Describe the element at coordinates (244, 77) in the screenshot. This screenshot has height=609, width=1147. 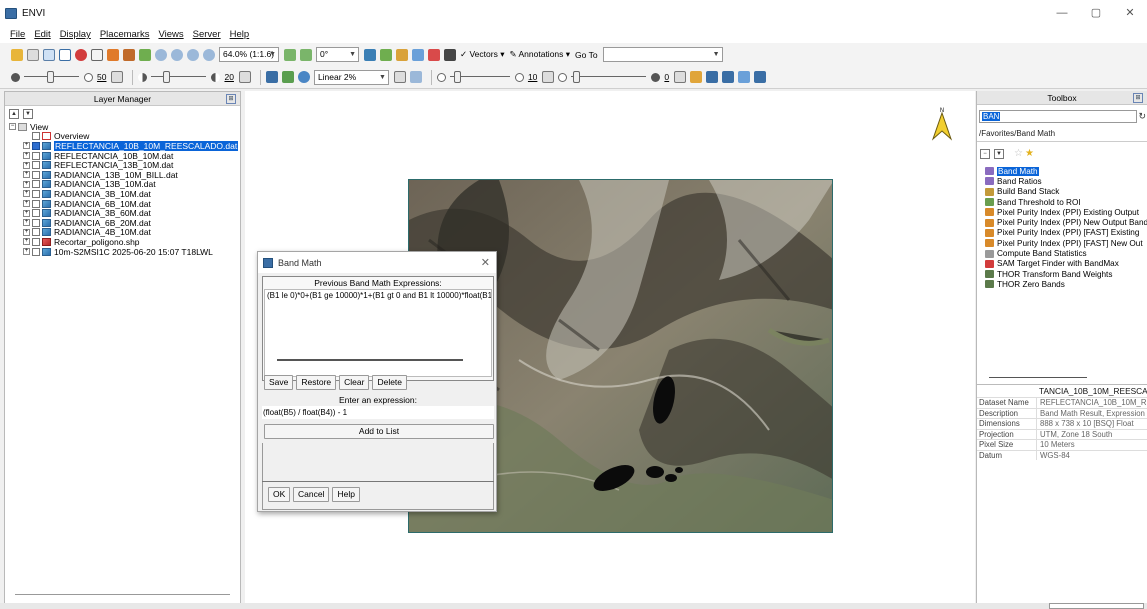
I see `reset-contrast-icon` at that location.